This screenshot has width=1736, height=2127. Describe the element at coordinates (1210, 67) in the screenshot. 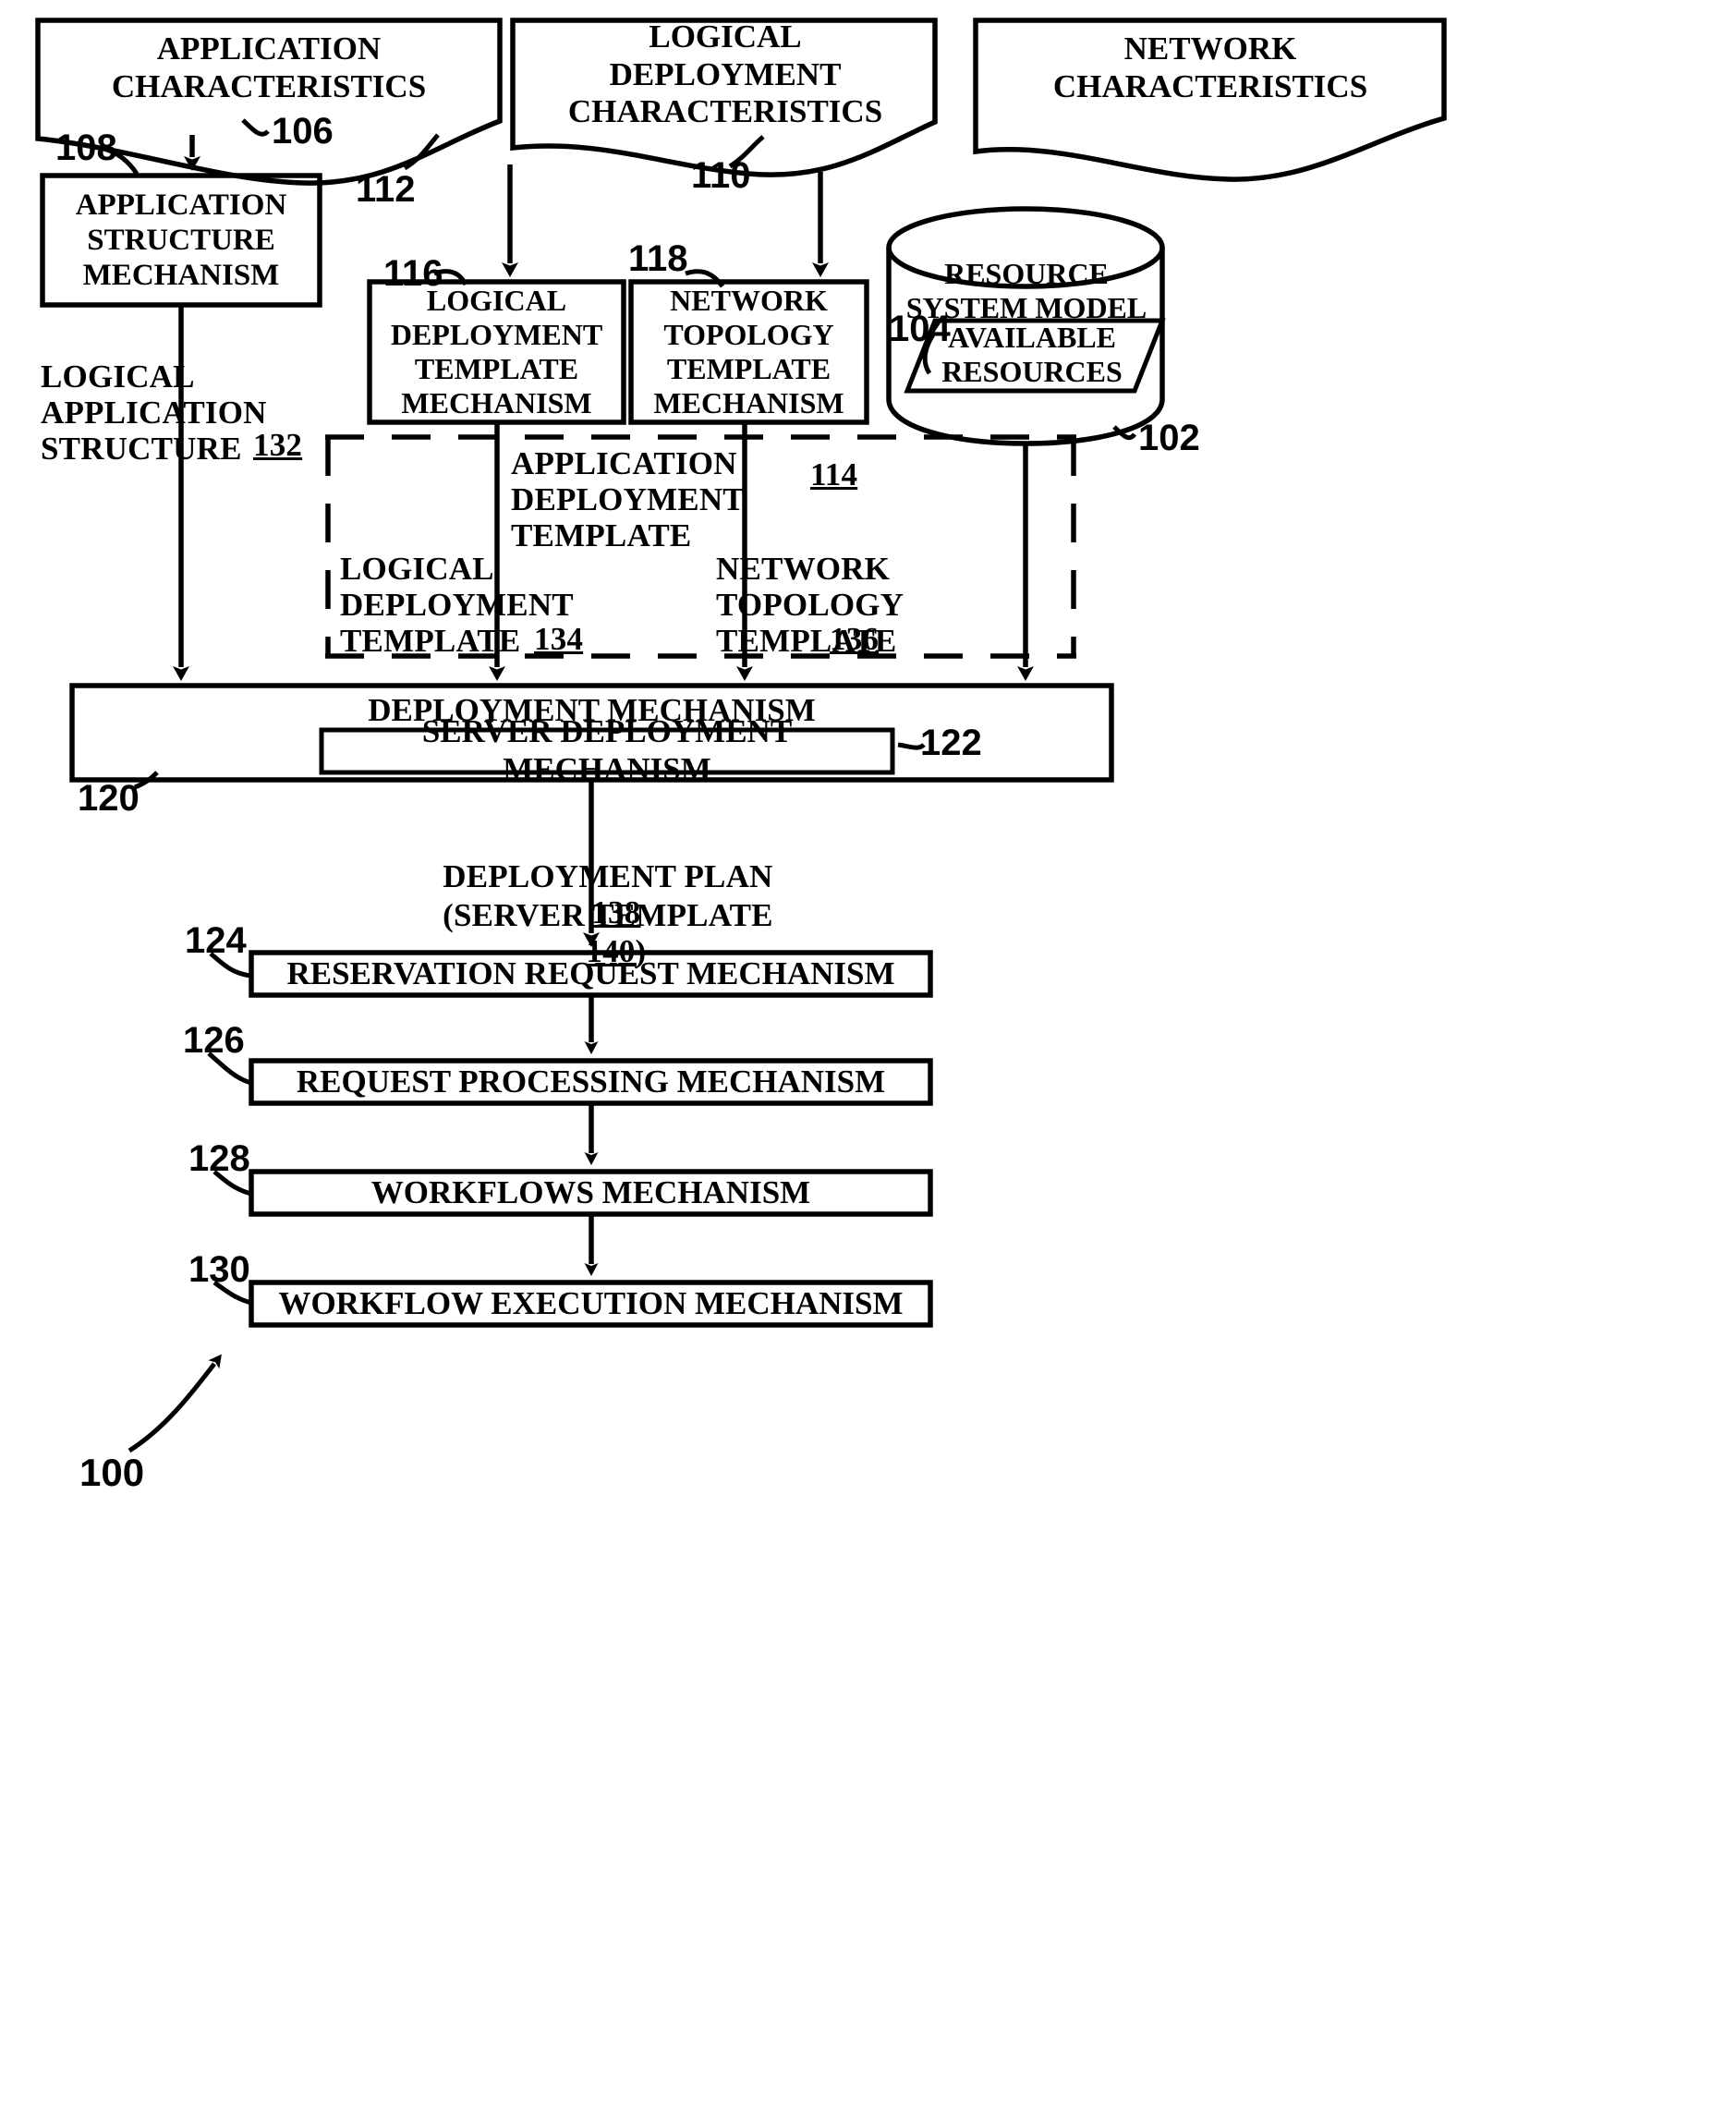

I see `doc-label-network-characteristics: NETWORK CHARACTERISTICS` at that location.